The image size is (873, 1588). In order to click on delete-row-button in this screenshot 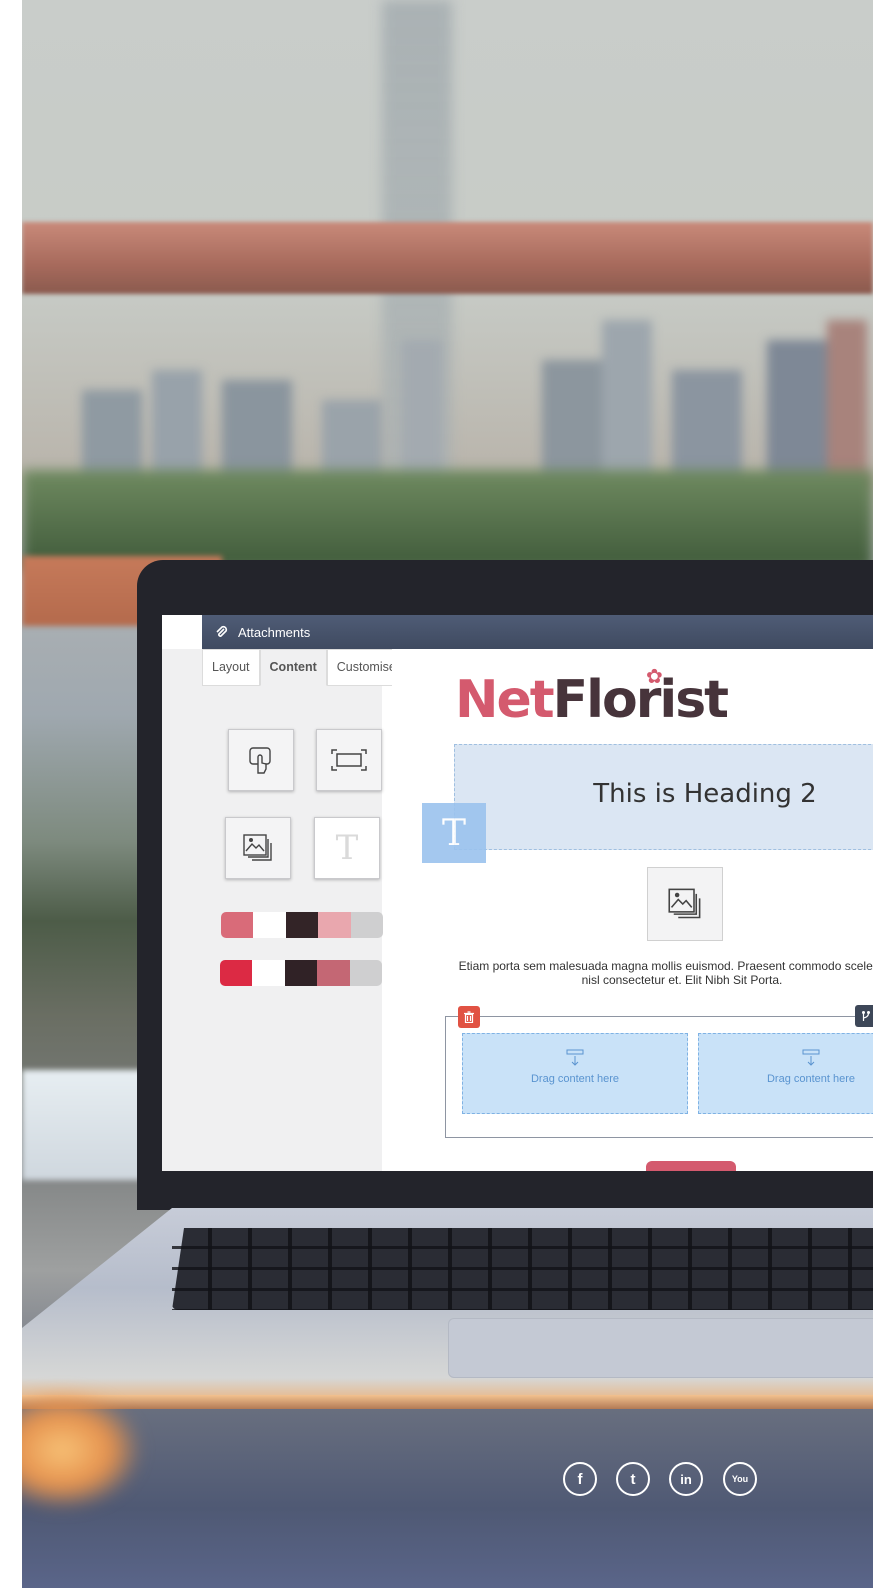, I will do `click(469, 1017)`.